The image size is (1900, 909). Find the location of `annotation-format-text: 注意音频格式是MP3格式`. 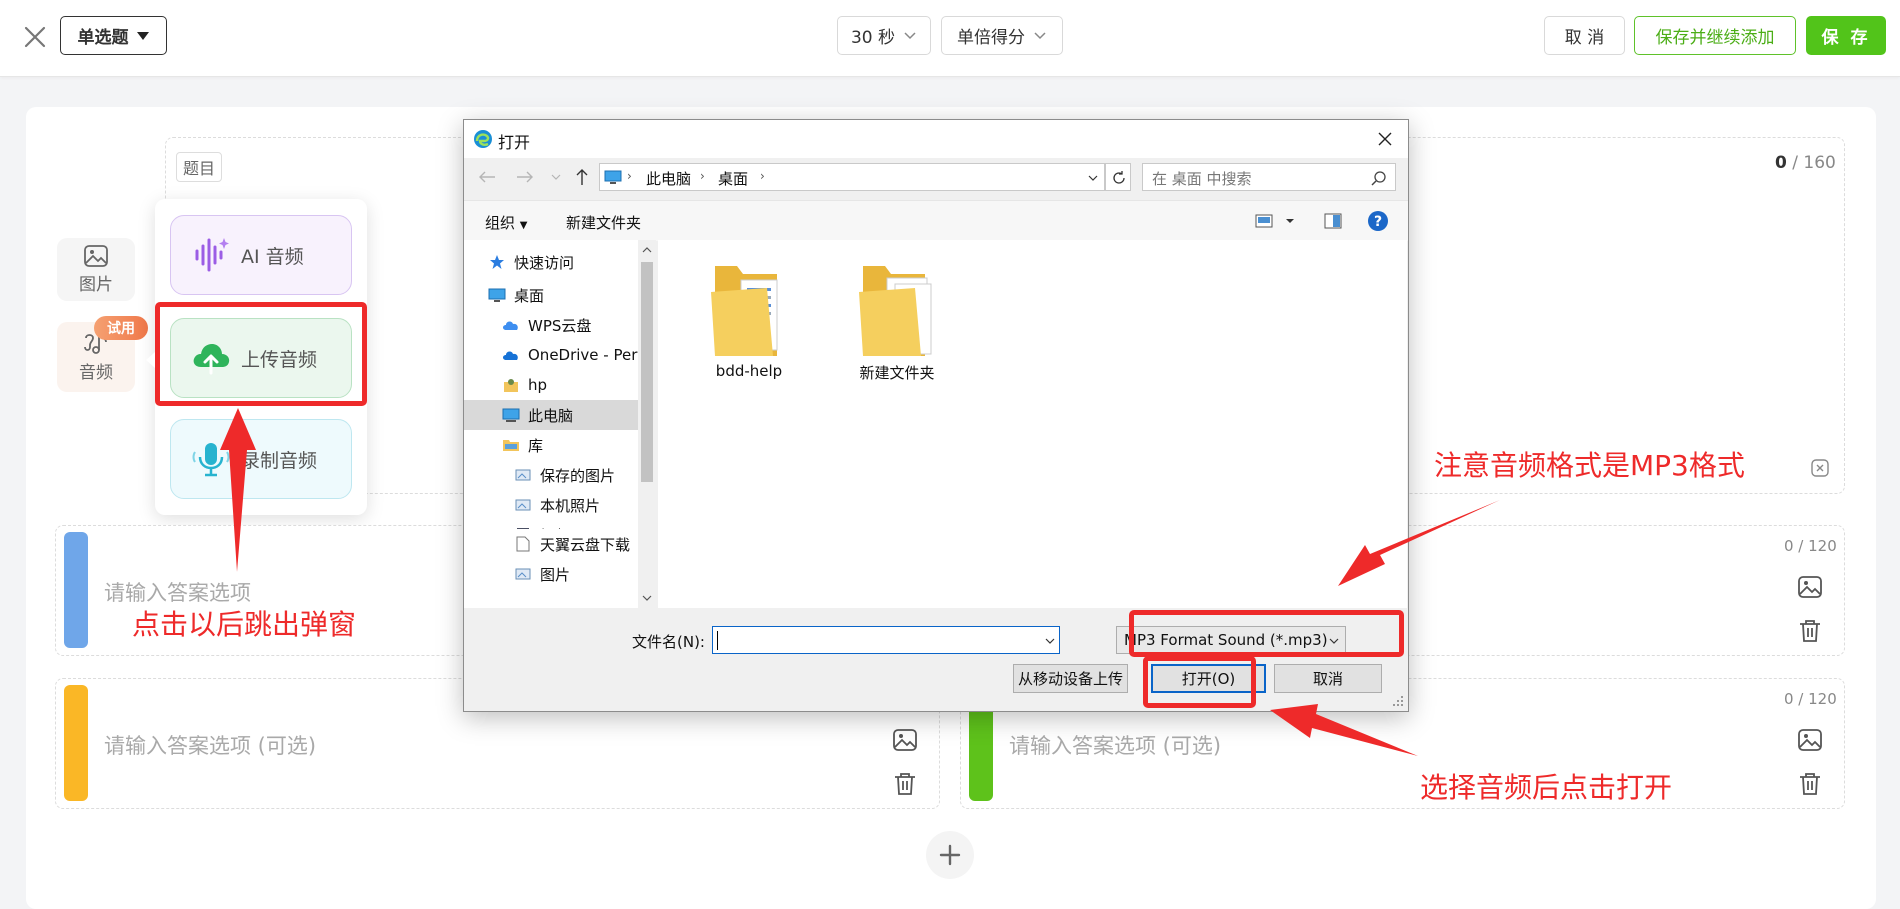

annotation-format-text: 注意音频格式是MP3格式 is located at coordinates (1589, 465).